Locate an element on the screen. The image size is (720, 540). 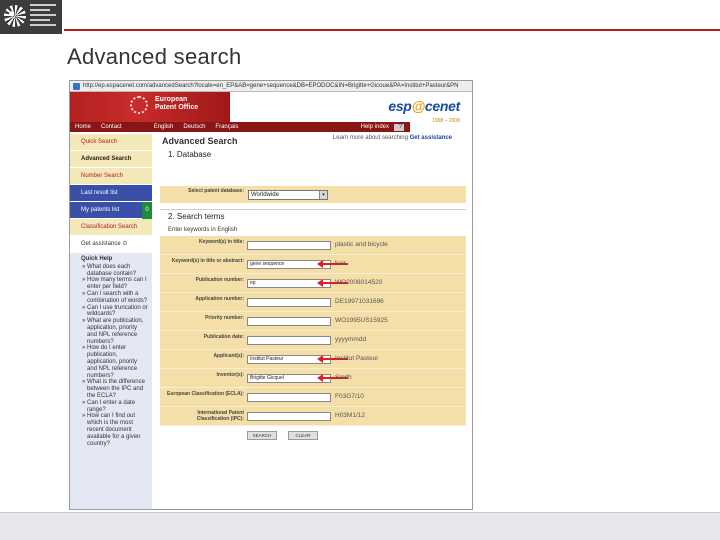
field-example: Smith is located at coordinates (343, 377).